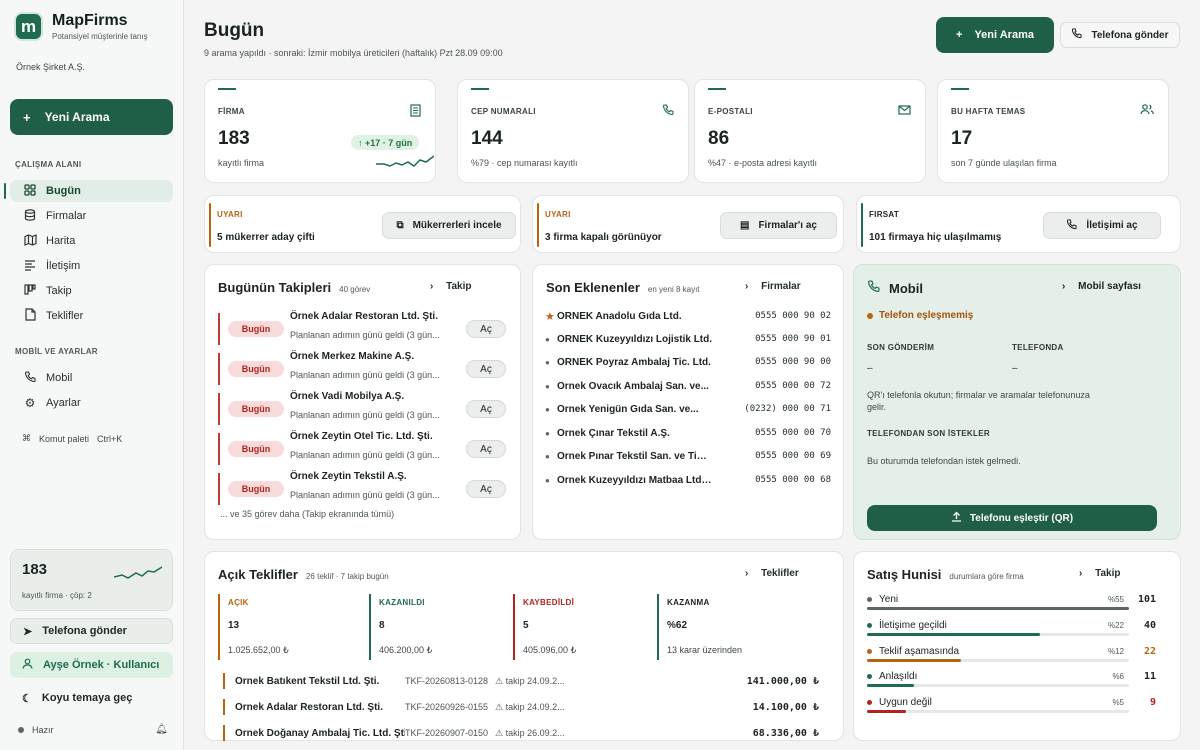  Describe the element at coordinates (1011, 605) in the screenshot. I see `funnel-stage: Yeni %55 101` at that location.